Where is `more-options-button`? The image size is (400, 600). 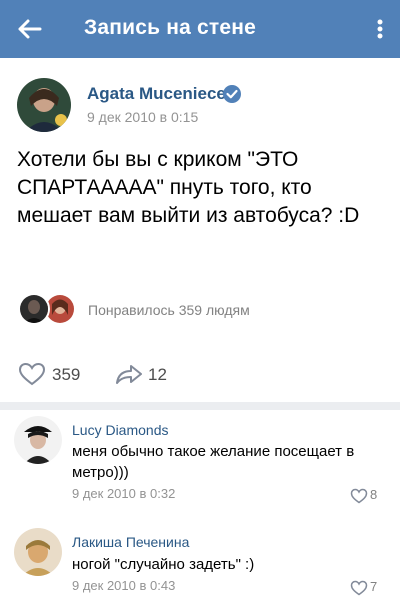 more-options-button is located at coordinates (380, 29).